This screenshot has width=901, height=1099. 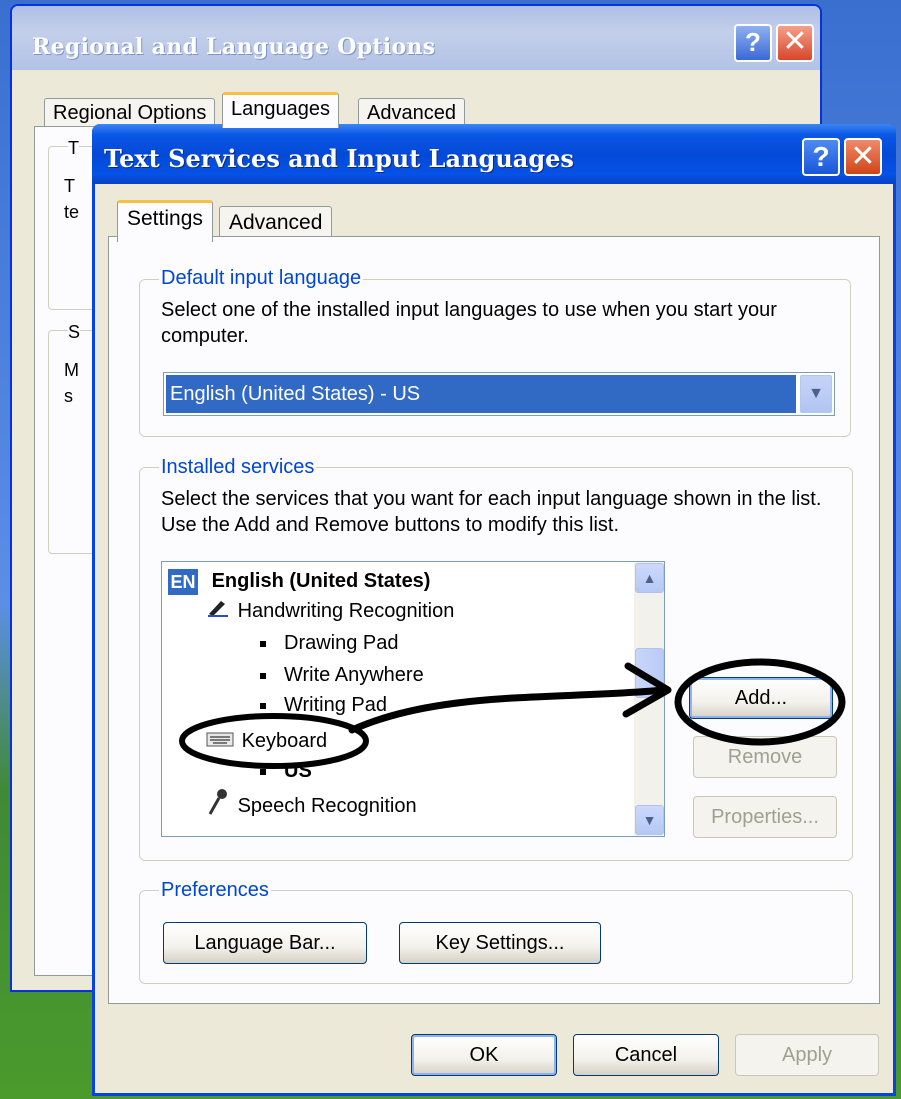 I want to click on drawing-pad-label: Drawing Pad, so click(x=341, y=643).